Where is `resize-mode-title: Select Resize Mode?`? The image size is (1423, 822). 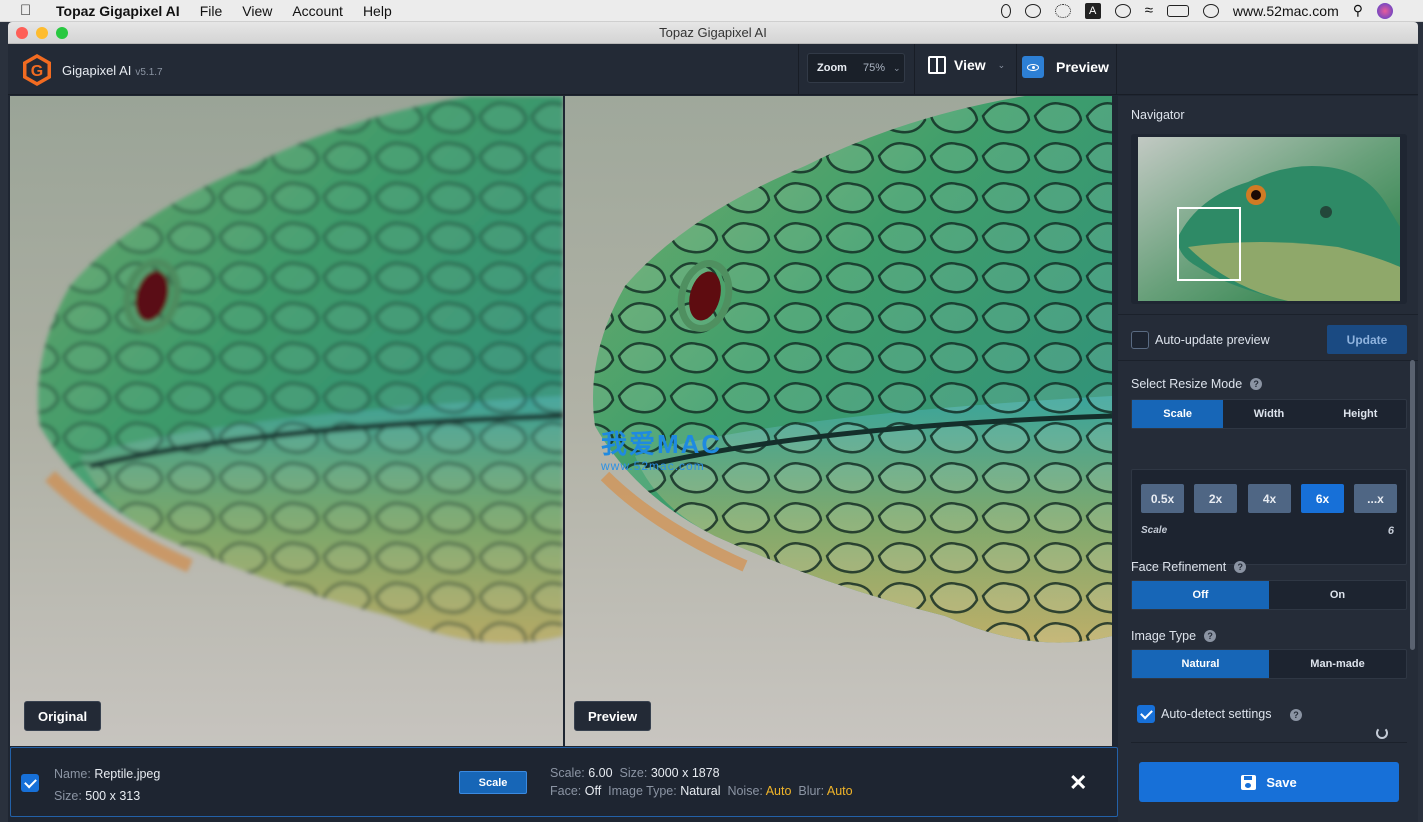 resize-mode-title: Select Resize Mode? is located at coordinates (1197, 384).